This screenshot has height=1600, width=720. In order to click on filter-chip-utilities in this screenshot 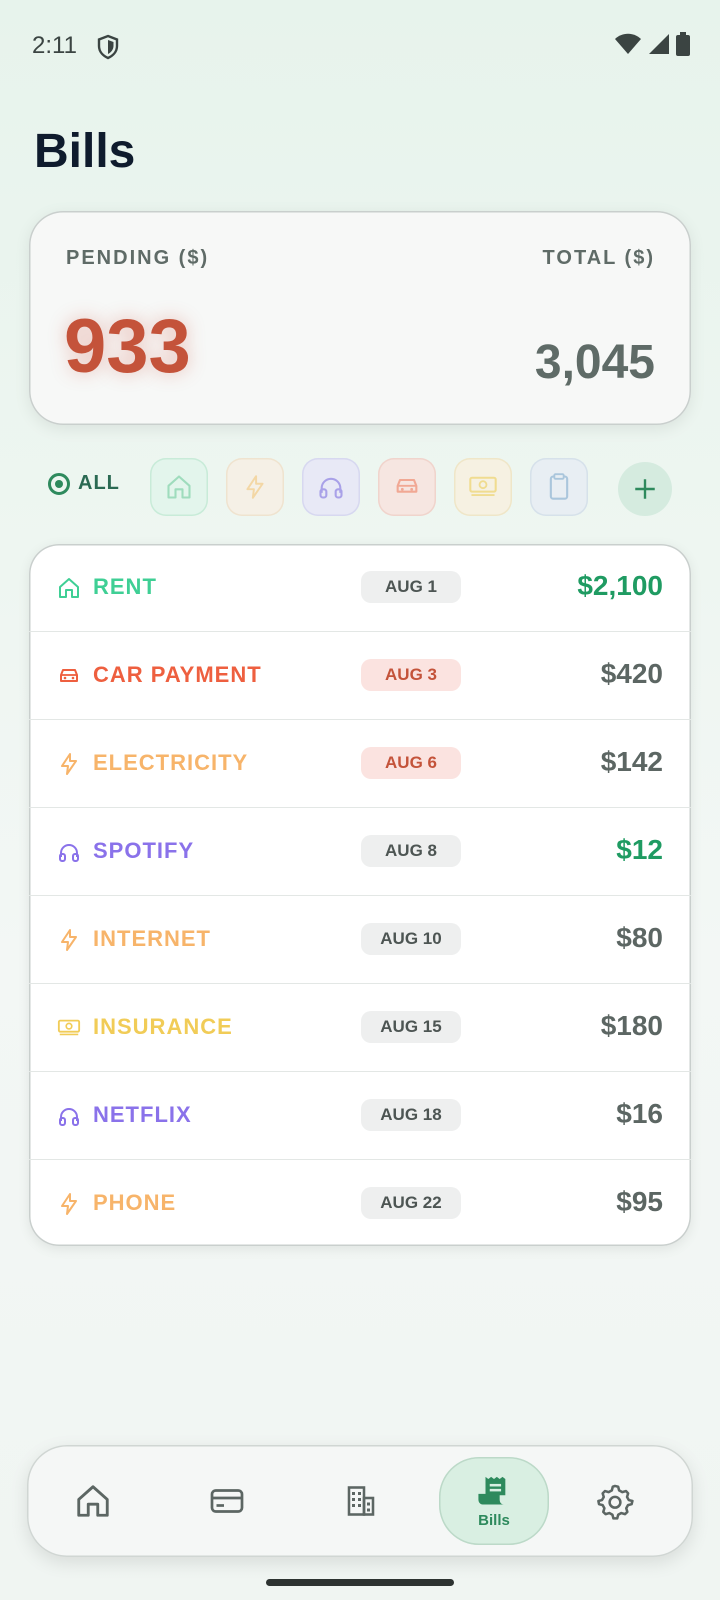, I will do `click(255, 487)`.